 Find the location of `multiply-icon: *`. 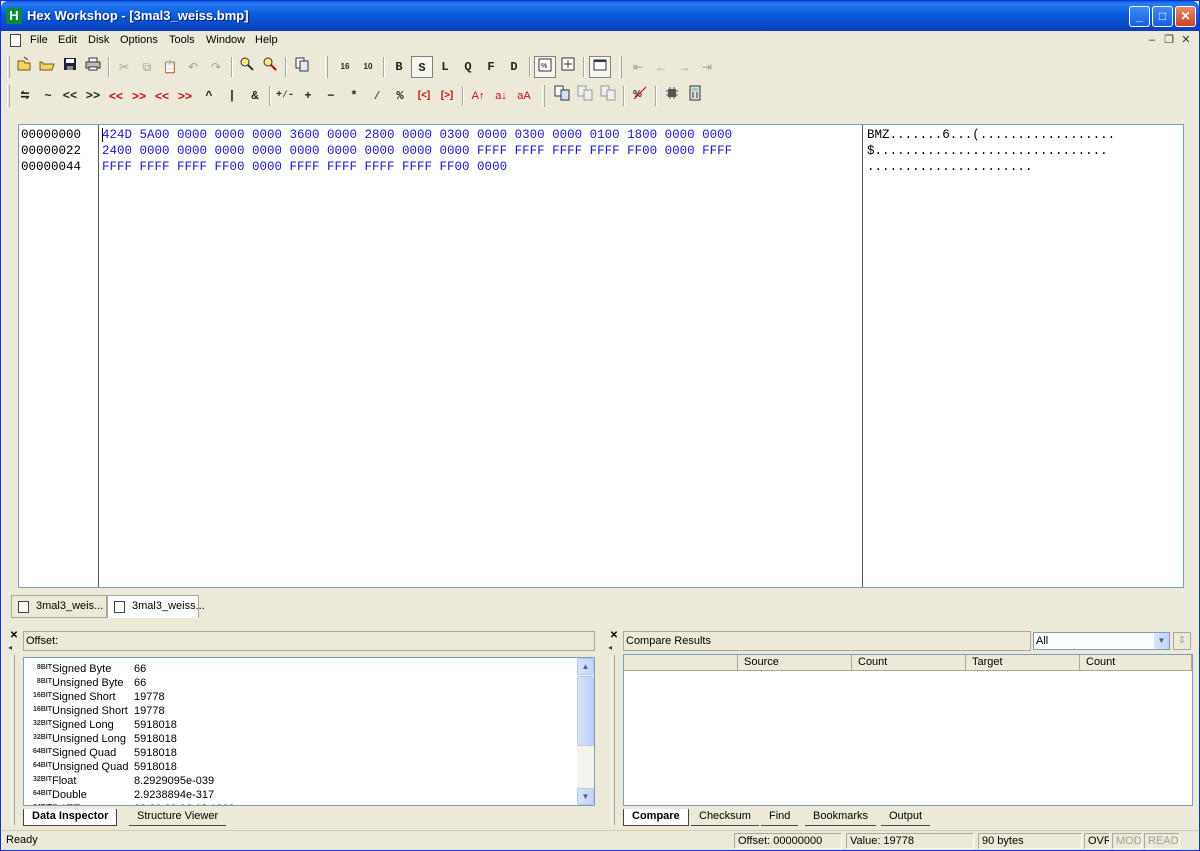

multiply-icon: * is located at coordinates (354, 96).